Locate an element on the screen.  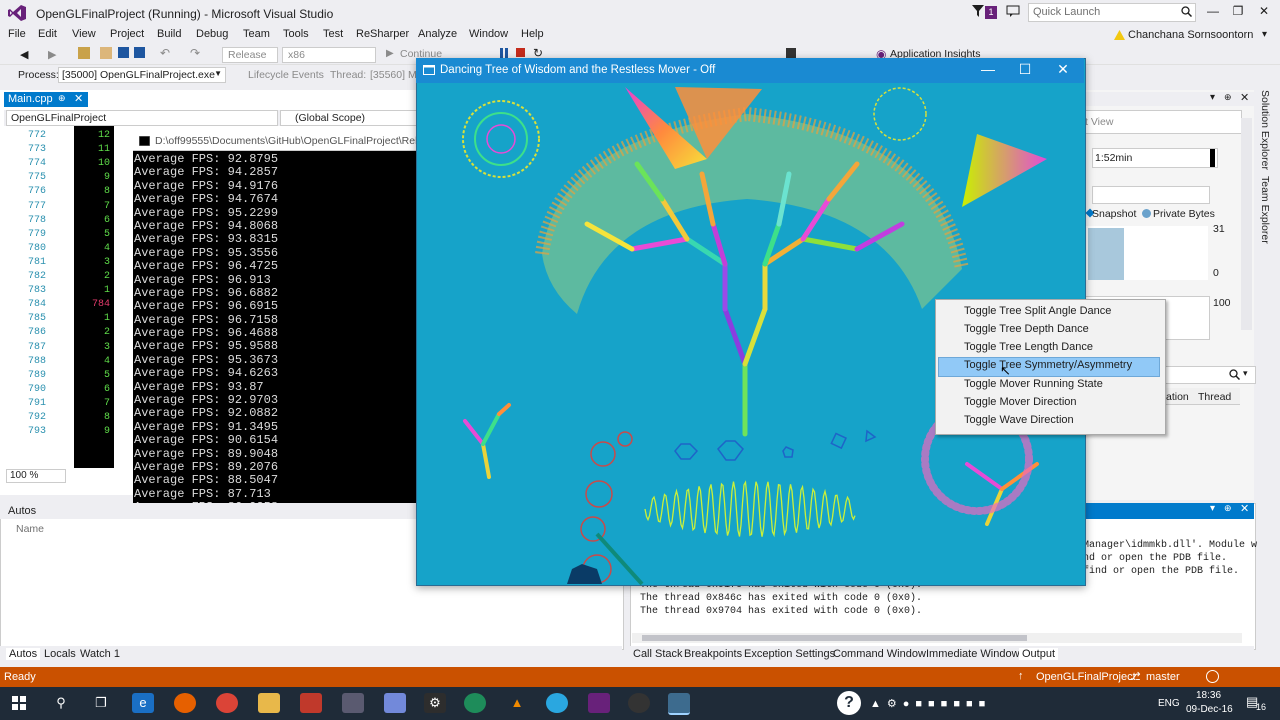
tab-watch-1: Watch 1 is located at coordinates (100, 654).